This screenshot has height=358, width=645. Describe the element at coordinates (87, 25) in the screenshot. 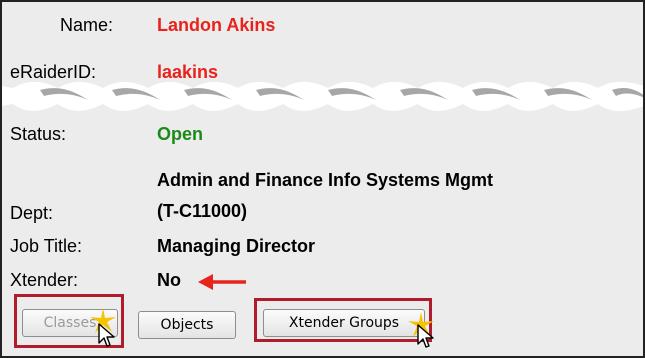

I see `name-label: Name:` at that location.